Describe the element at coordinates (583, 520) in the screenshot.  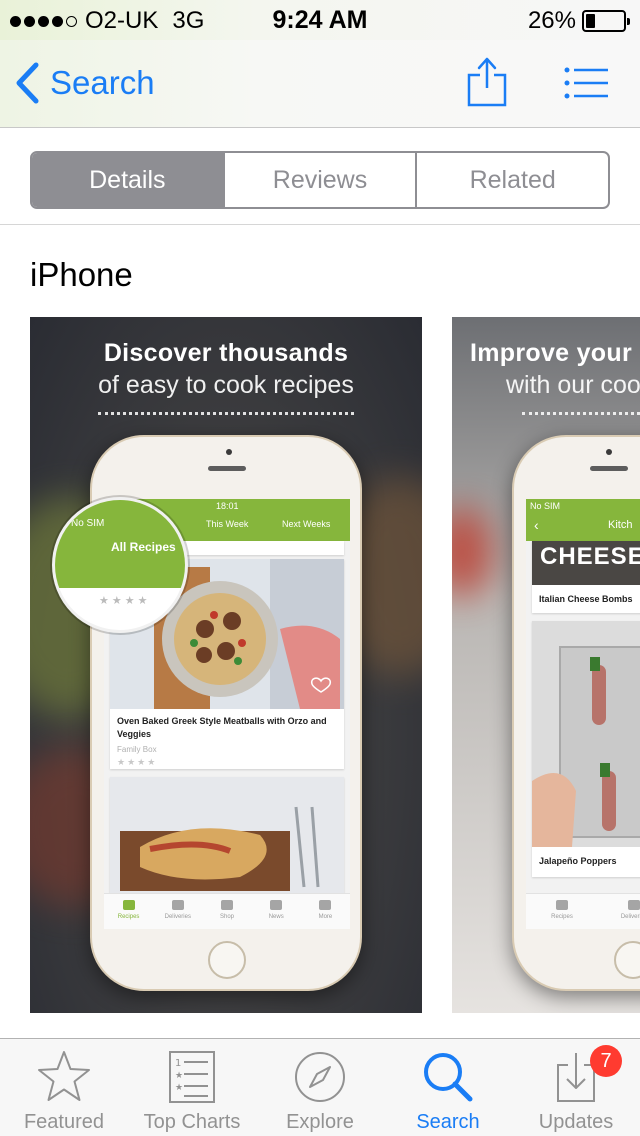
I see `app-header: No SIM ‹ Kitch` at that location.